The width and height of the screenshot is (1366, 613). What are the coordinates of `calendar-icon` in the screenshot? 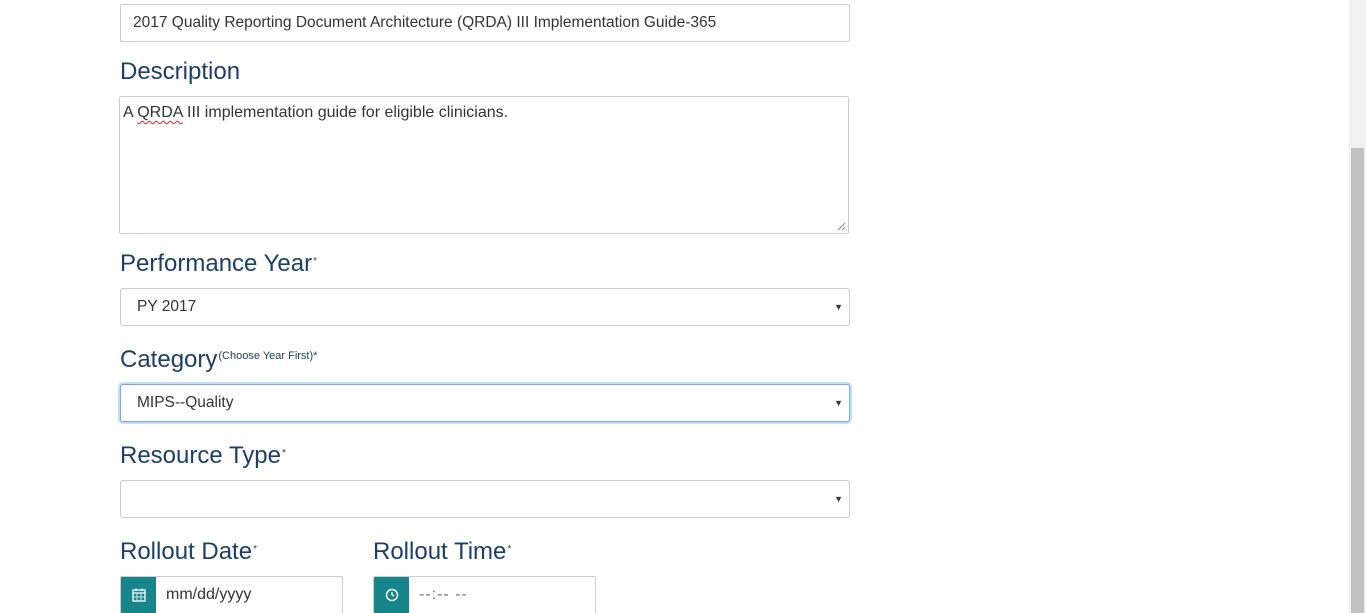 It's located at (138, 595).